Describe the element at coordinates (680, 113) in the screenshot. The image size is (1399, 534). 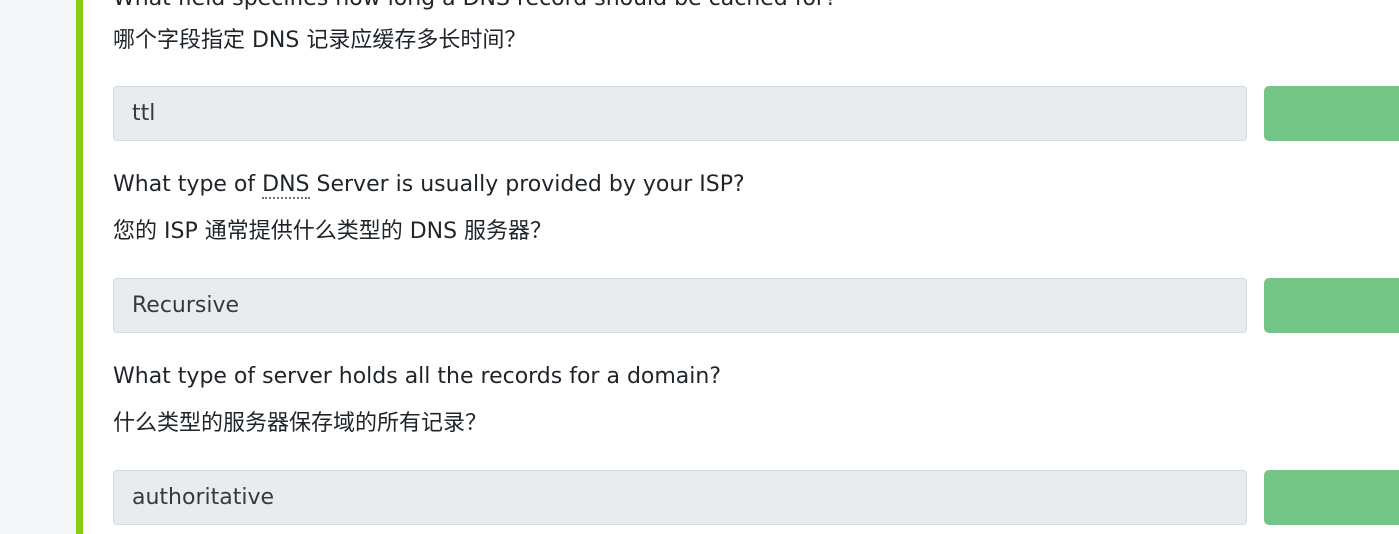
I see `answer-field-1: ttl` at that location.